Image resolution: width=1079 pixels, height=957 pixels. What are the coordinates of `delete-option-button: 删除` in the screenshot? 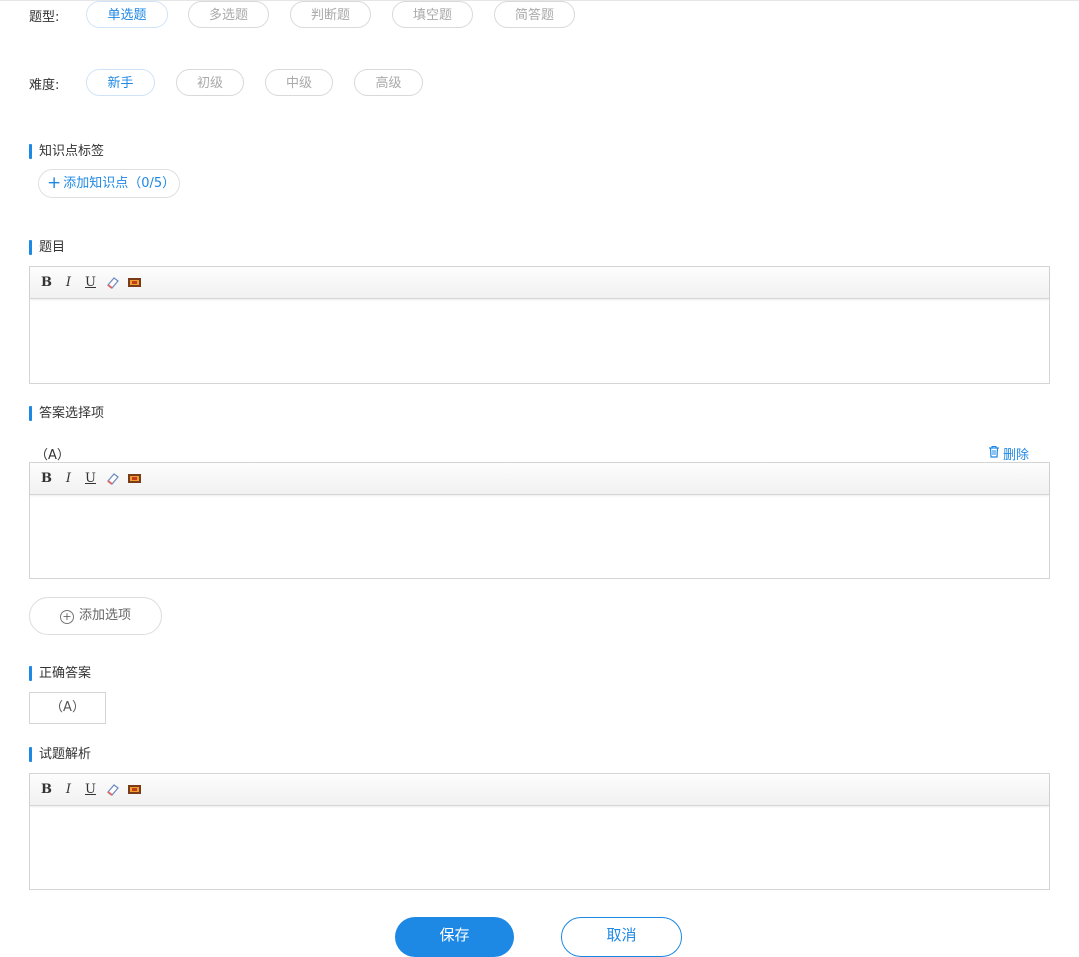 It's located at (1008, 453).